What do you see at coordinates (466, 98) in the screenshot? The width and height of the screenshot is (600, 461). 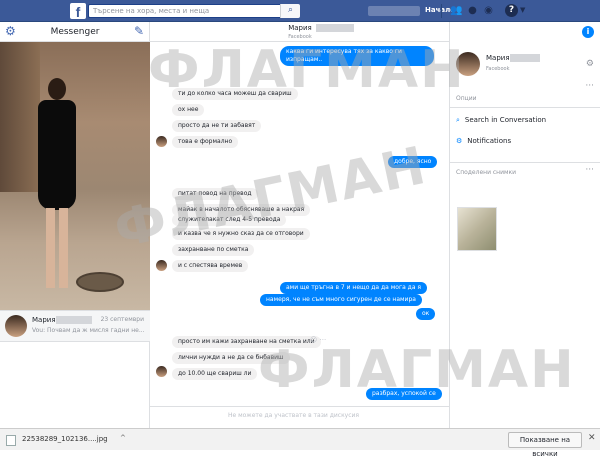 I see `options-heading: Опции` at bounding box center [466, 98].